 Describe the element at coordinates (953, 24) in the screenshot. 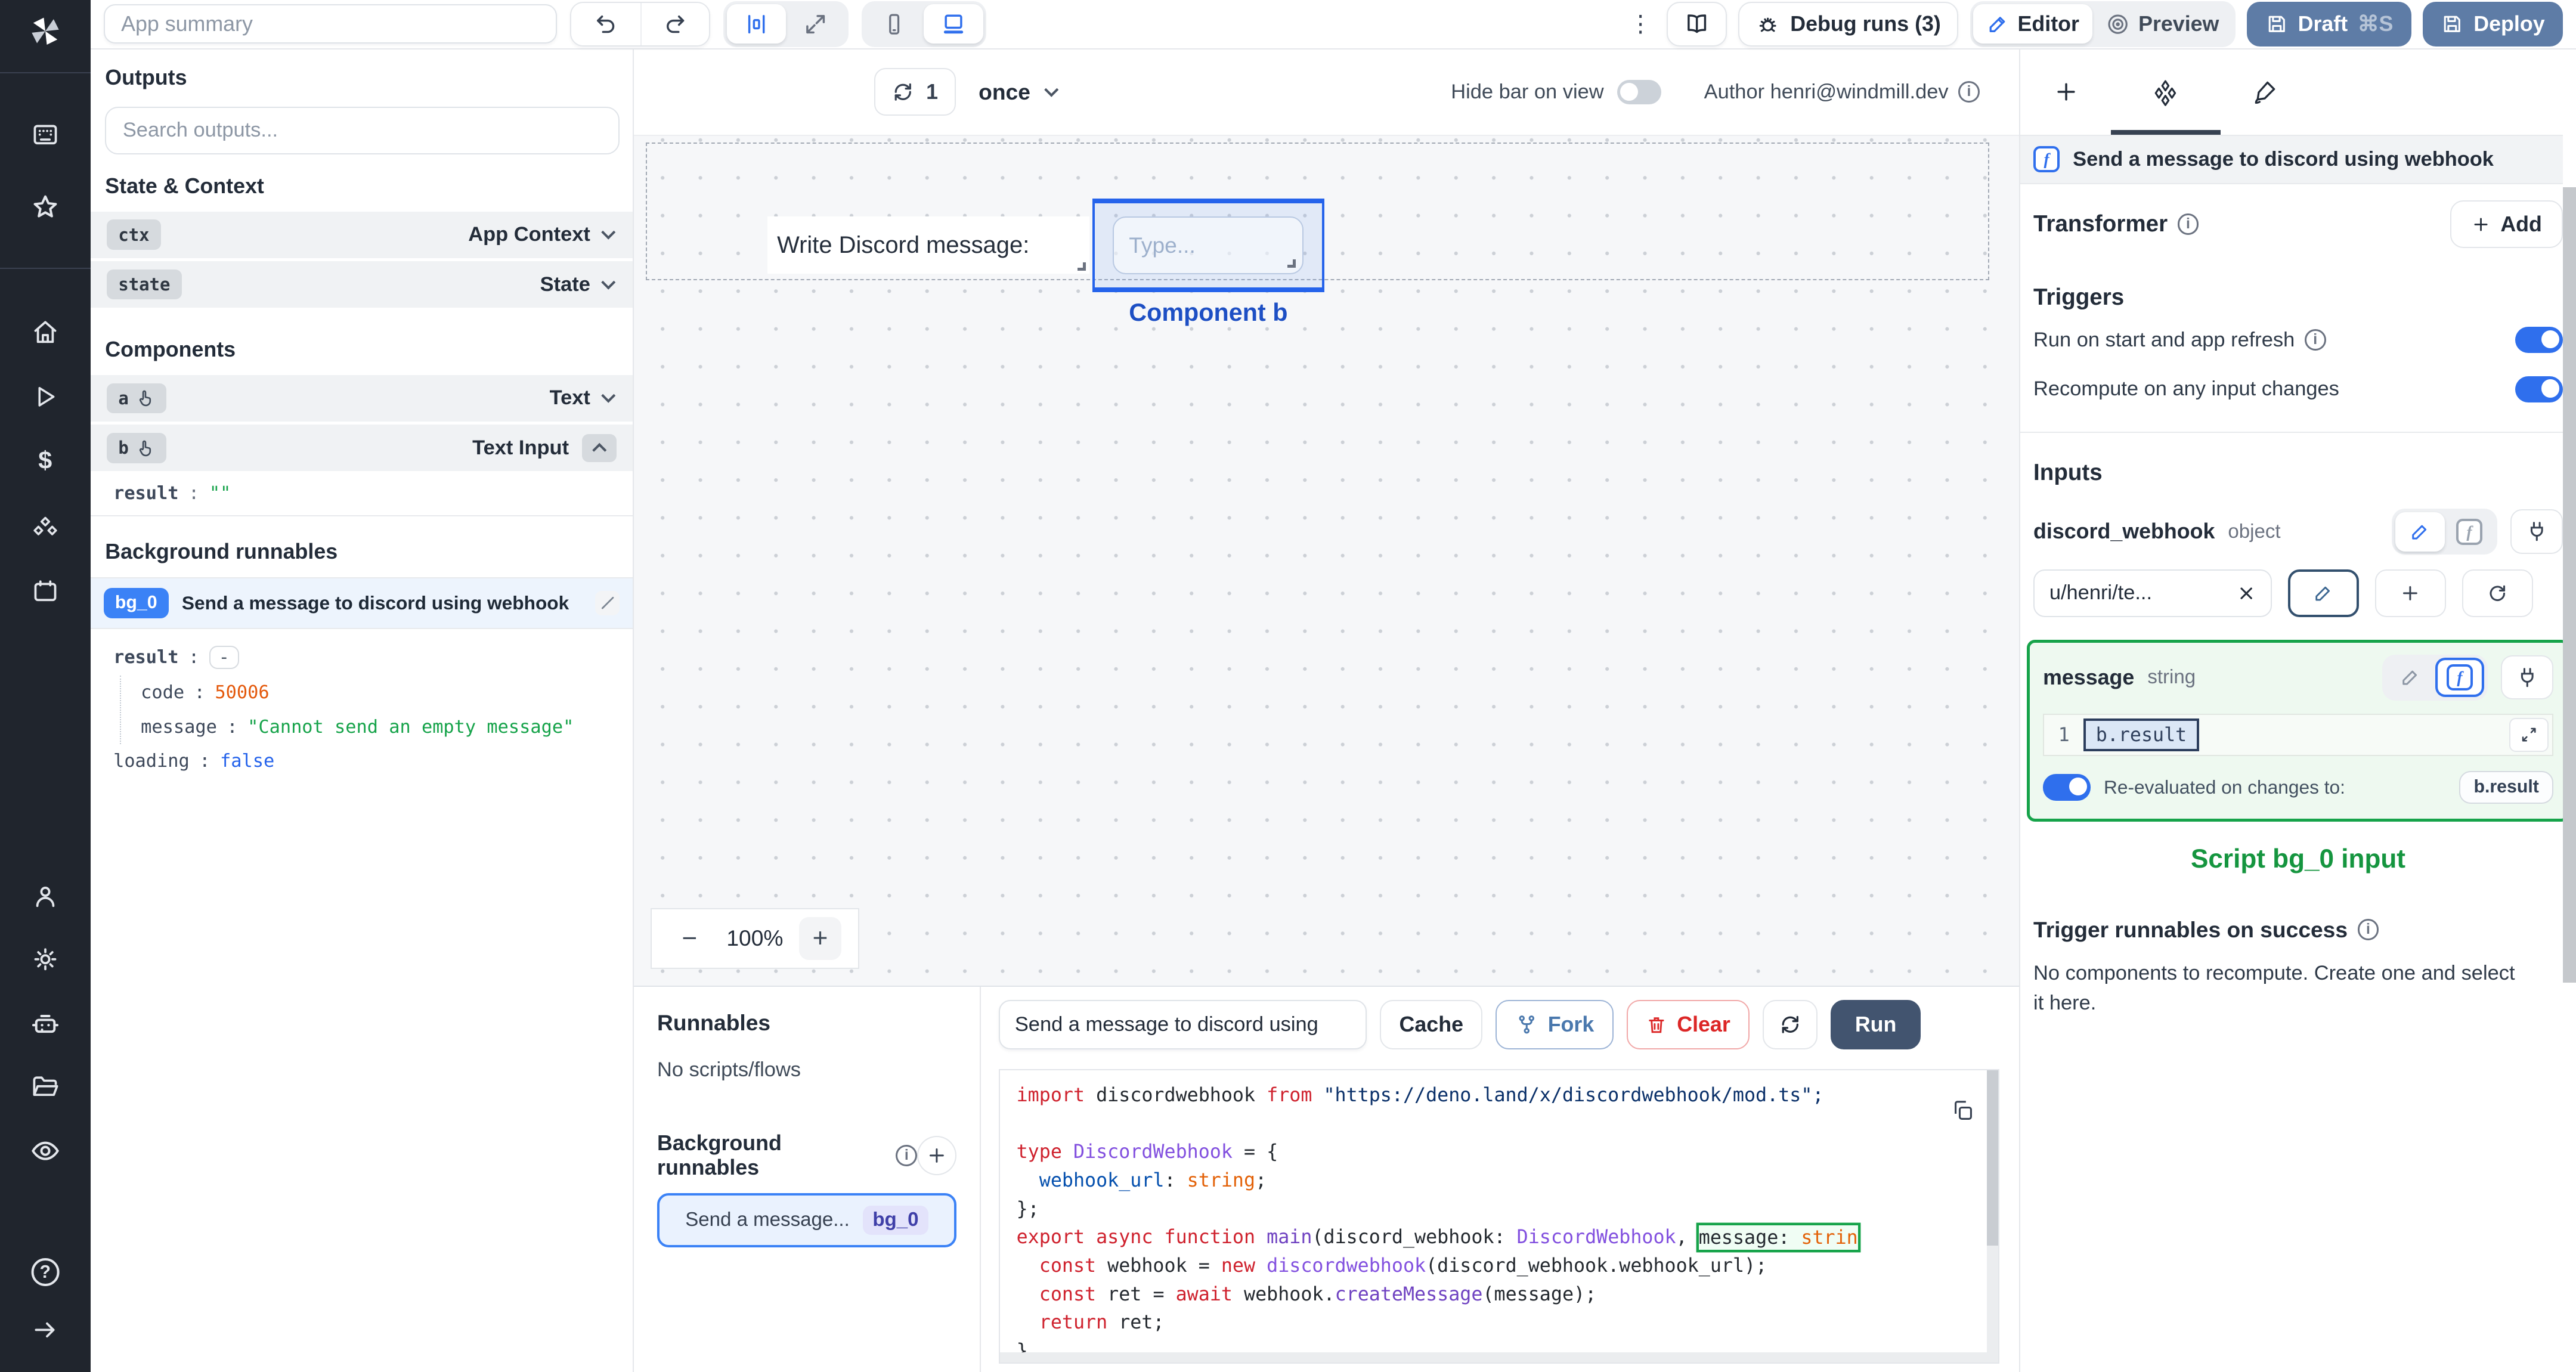

I see `desktop-view-button` at that location.